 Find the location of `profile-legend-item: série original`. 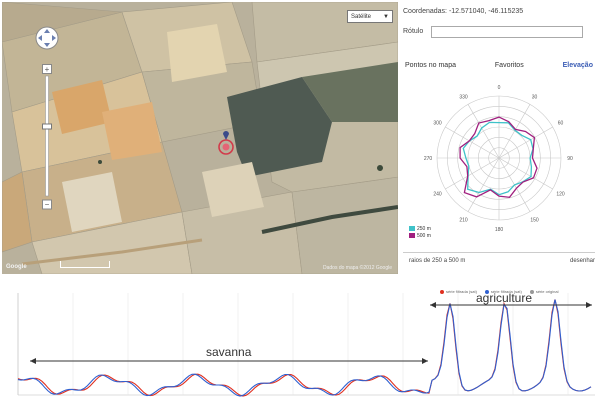

profile-legend-item: série original is located at coordinates (544, 291).